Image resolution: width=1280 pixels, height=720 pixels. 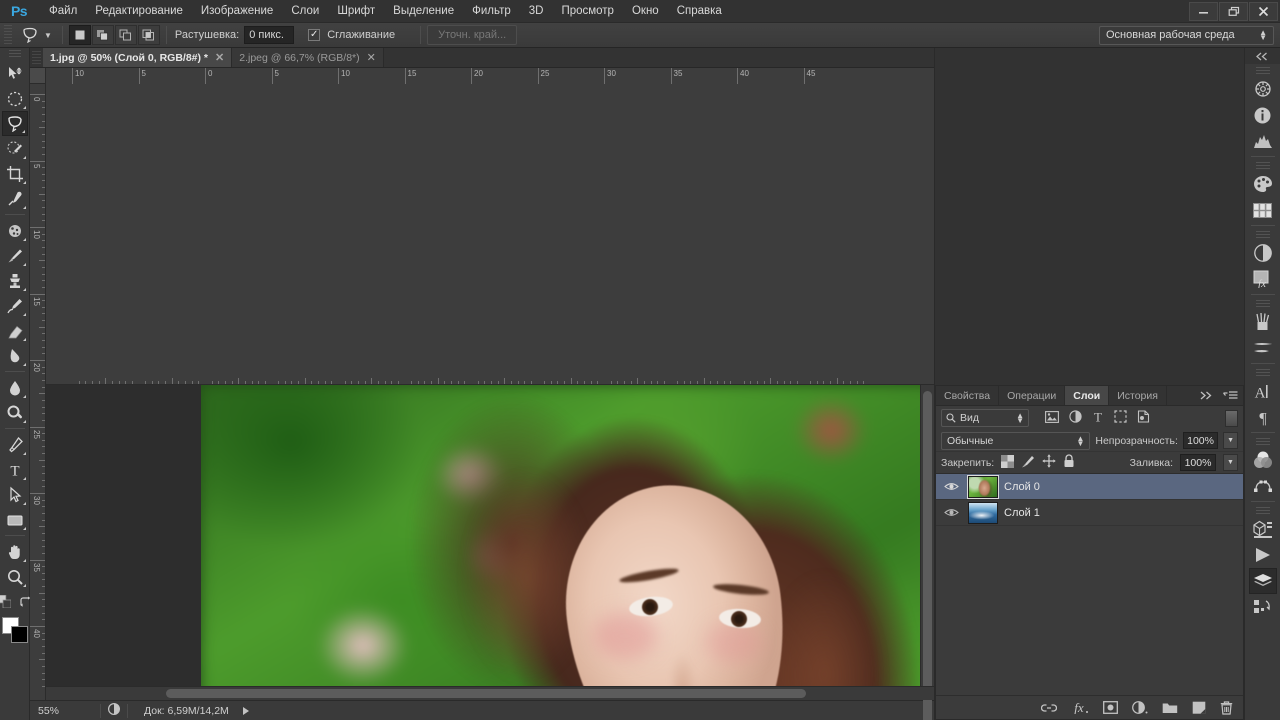 What do you see at coordinates (15, 412) in the screenshot?
I see `dodge-tool` at bounding box center [15, 412].